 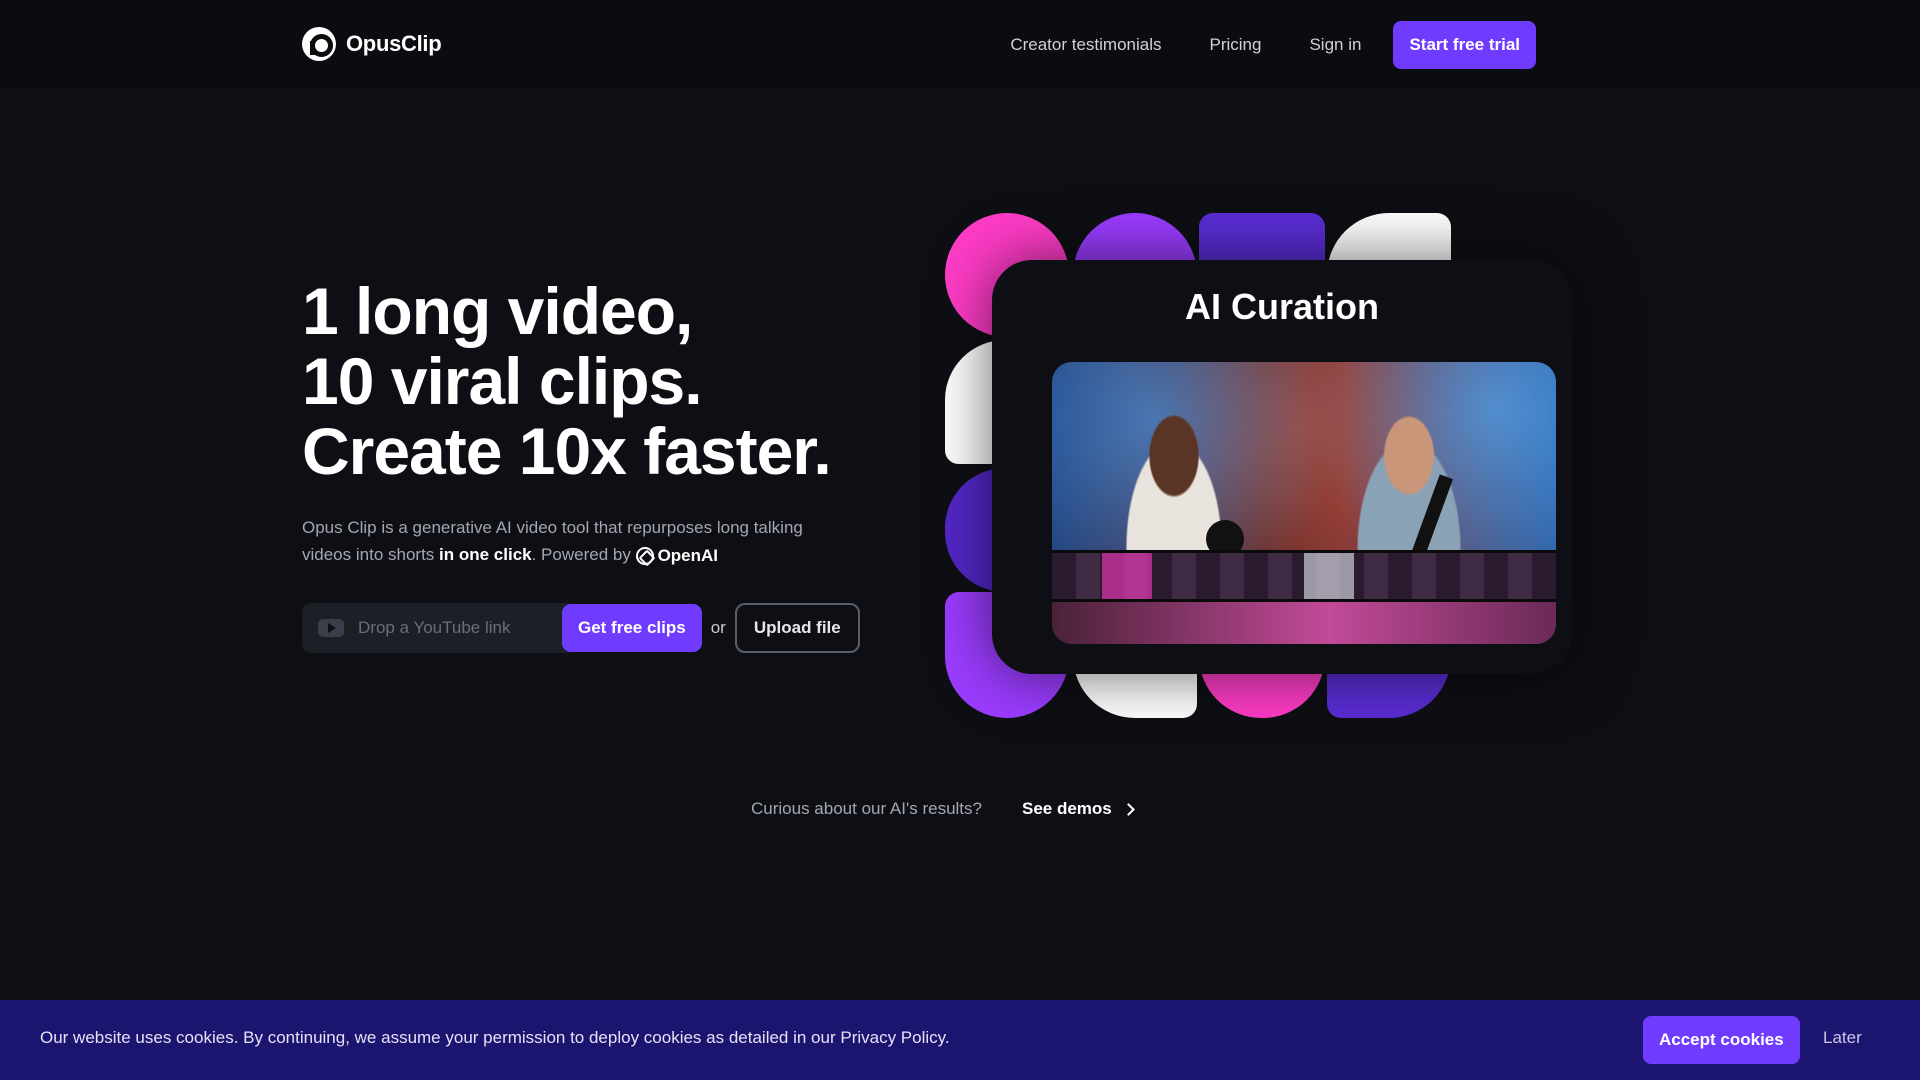 I want to click on get-free-clips-button: Get free clips, so click(x=632, y=628).